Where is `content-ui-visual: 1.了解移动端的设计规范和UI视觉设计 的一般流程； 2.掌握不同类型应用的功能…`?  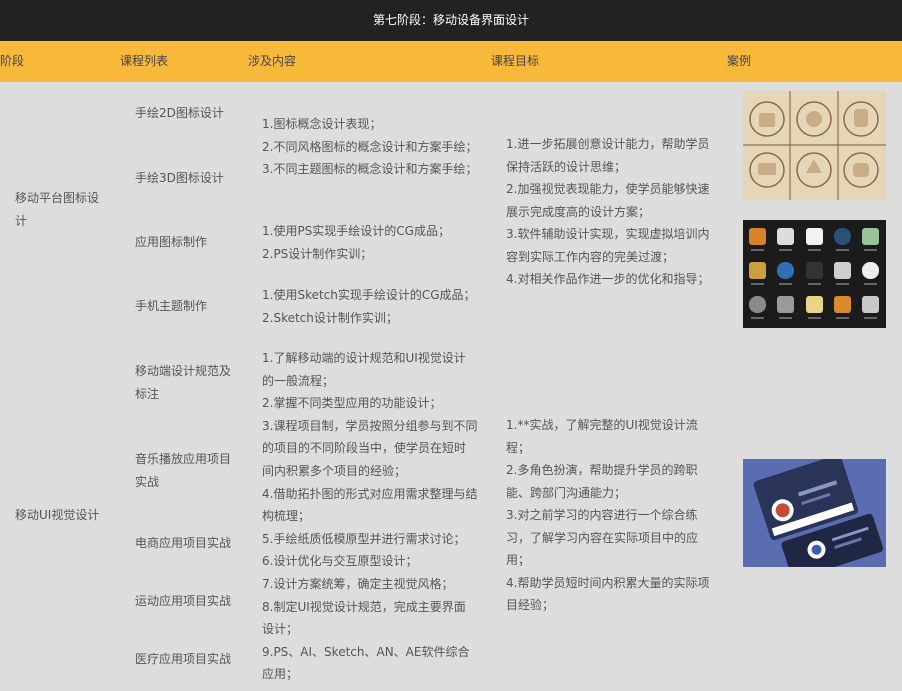
content-ui-visual: 1.了解移动端的设计规范和UI视觉设计 的一般流程； 2.掌握不同类型应用的功能… is located at coordinates (369, 516).